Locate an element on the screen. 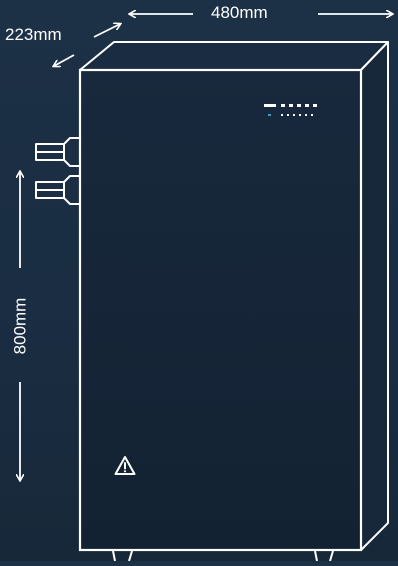  width-dimension-label: 480mm is located at coordinates (239, 12).